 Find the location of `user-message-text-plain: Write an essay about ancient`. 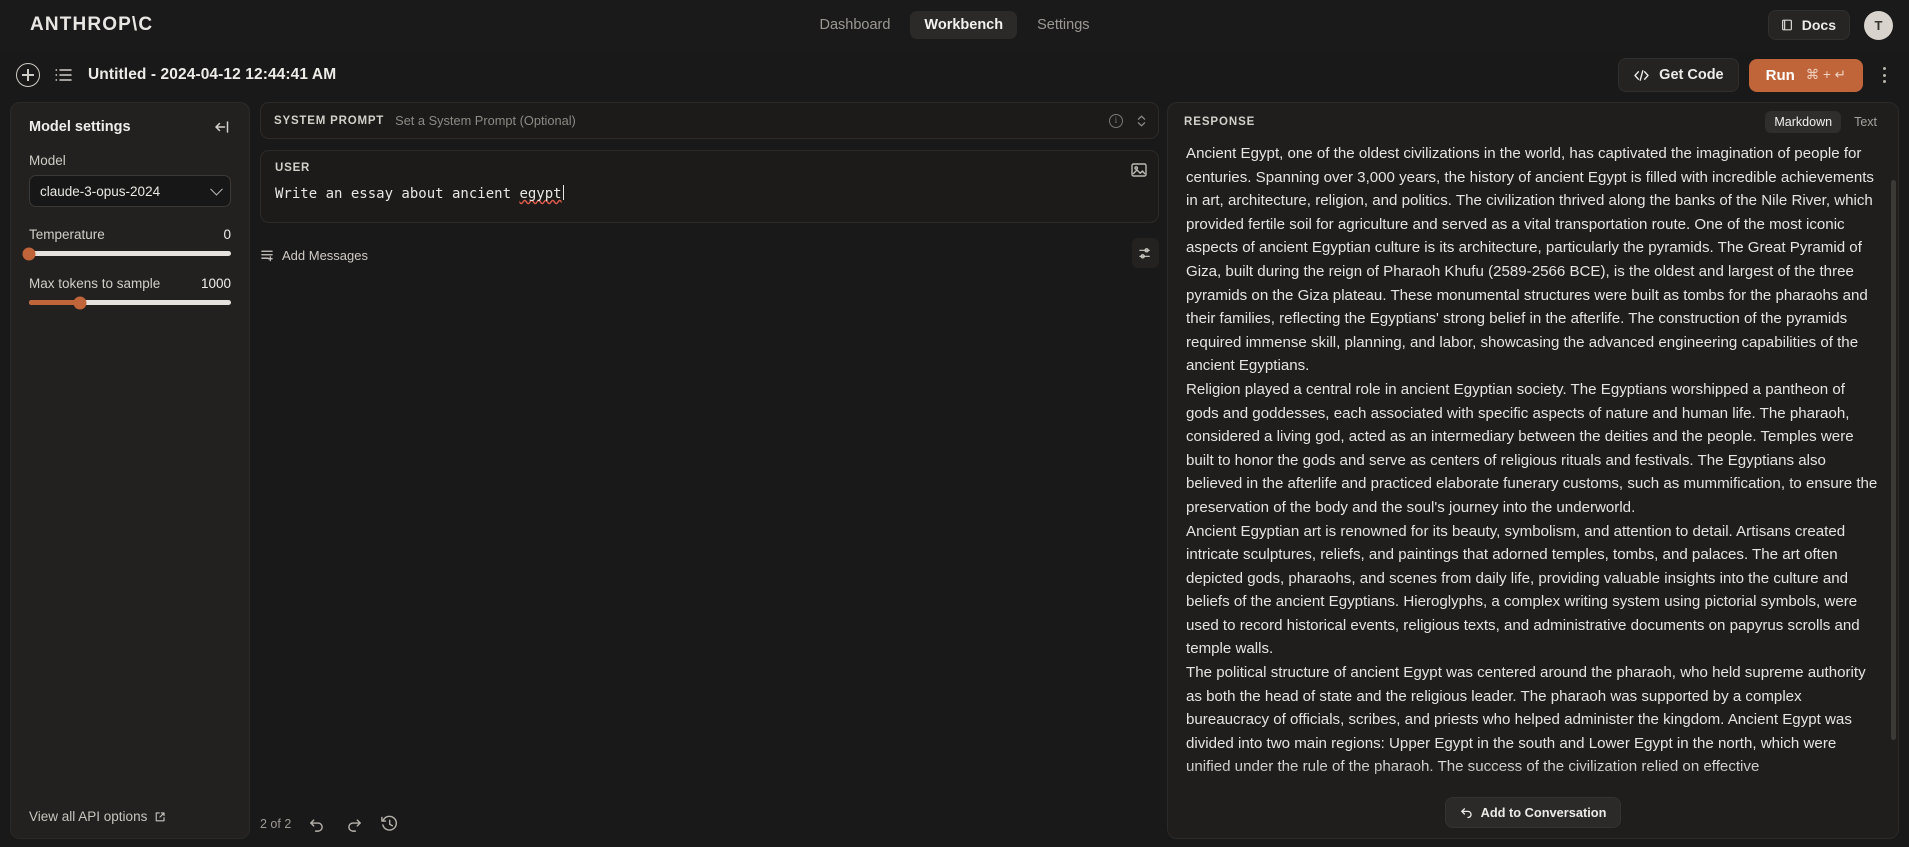

user-message-text-plain: Write an essay about ancient is located at coordinates (397, 194).